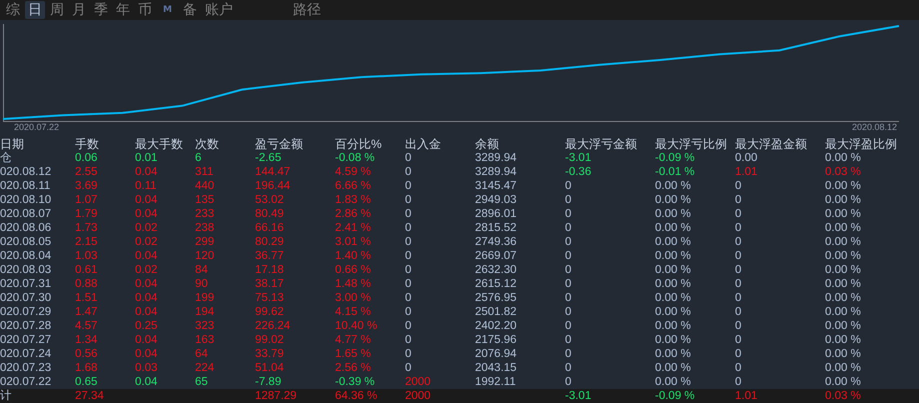 This screenshot has height=403, width=919. Describe the element at coordinates (167, 10) in the screenshot. I see `tab: M` at that location.